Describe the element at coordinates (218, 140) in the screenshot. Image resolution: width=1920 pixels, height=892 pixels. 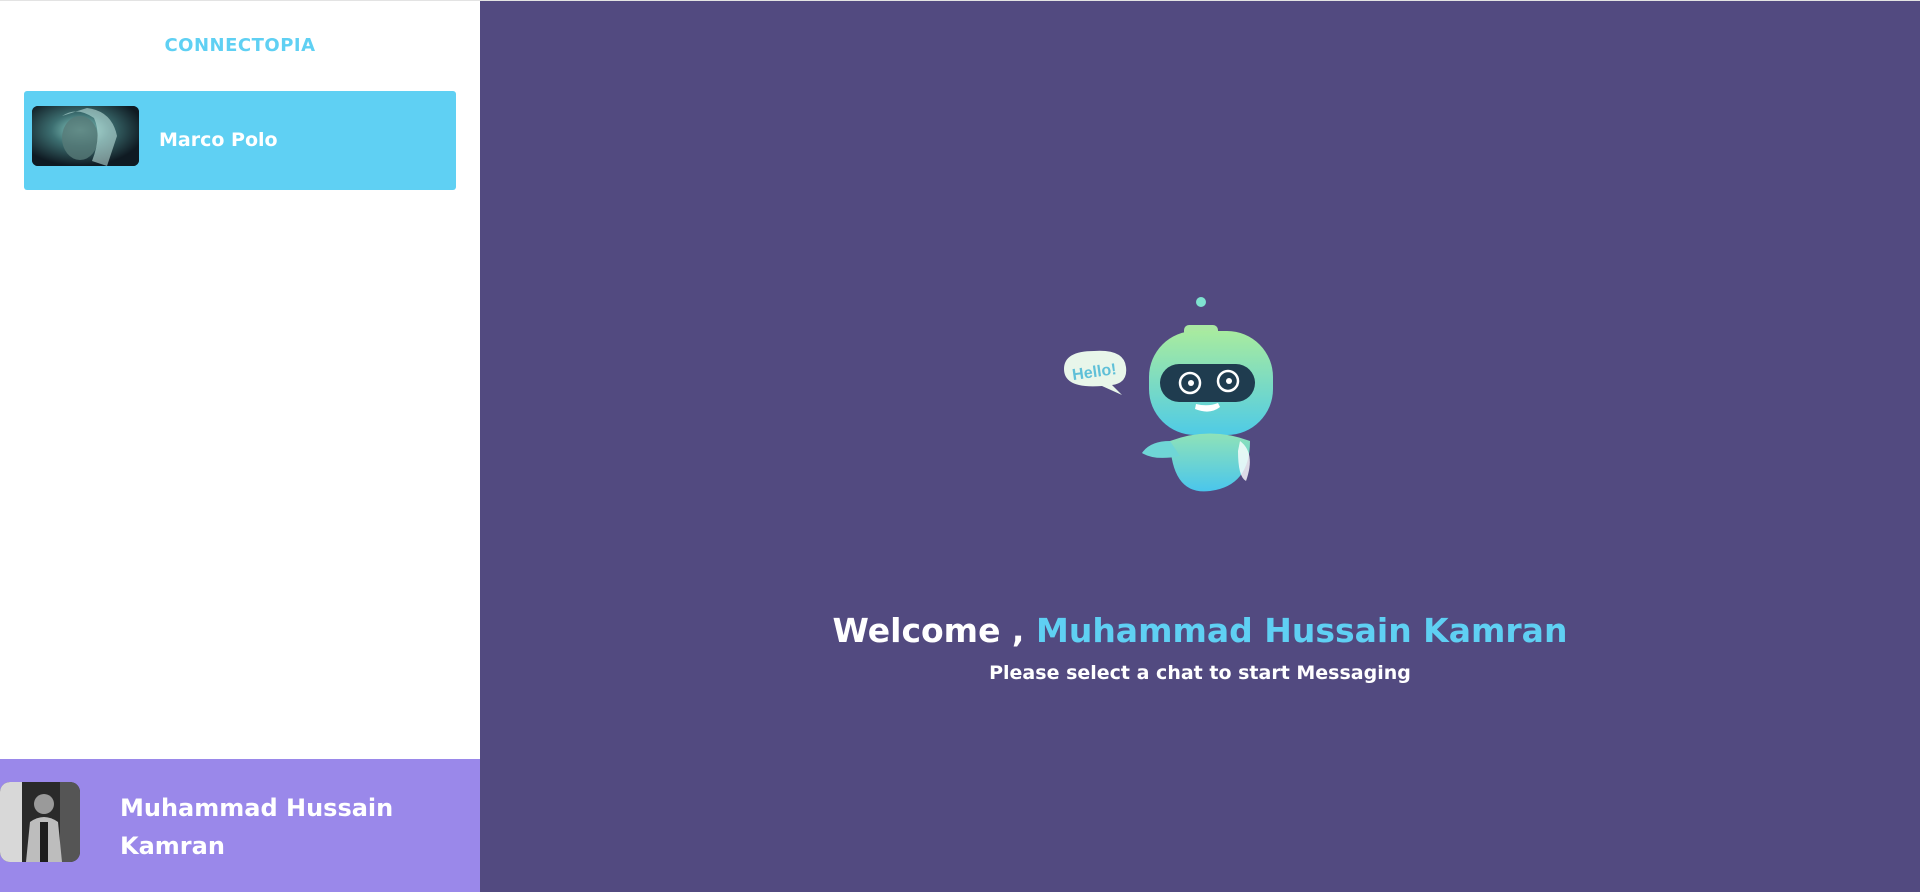
I see `contact-name: Marco Polo` at that location.